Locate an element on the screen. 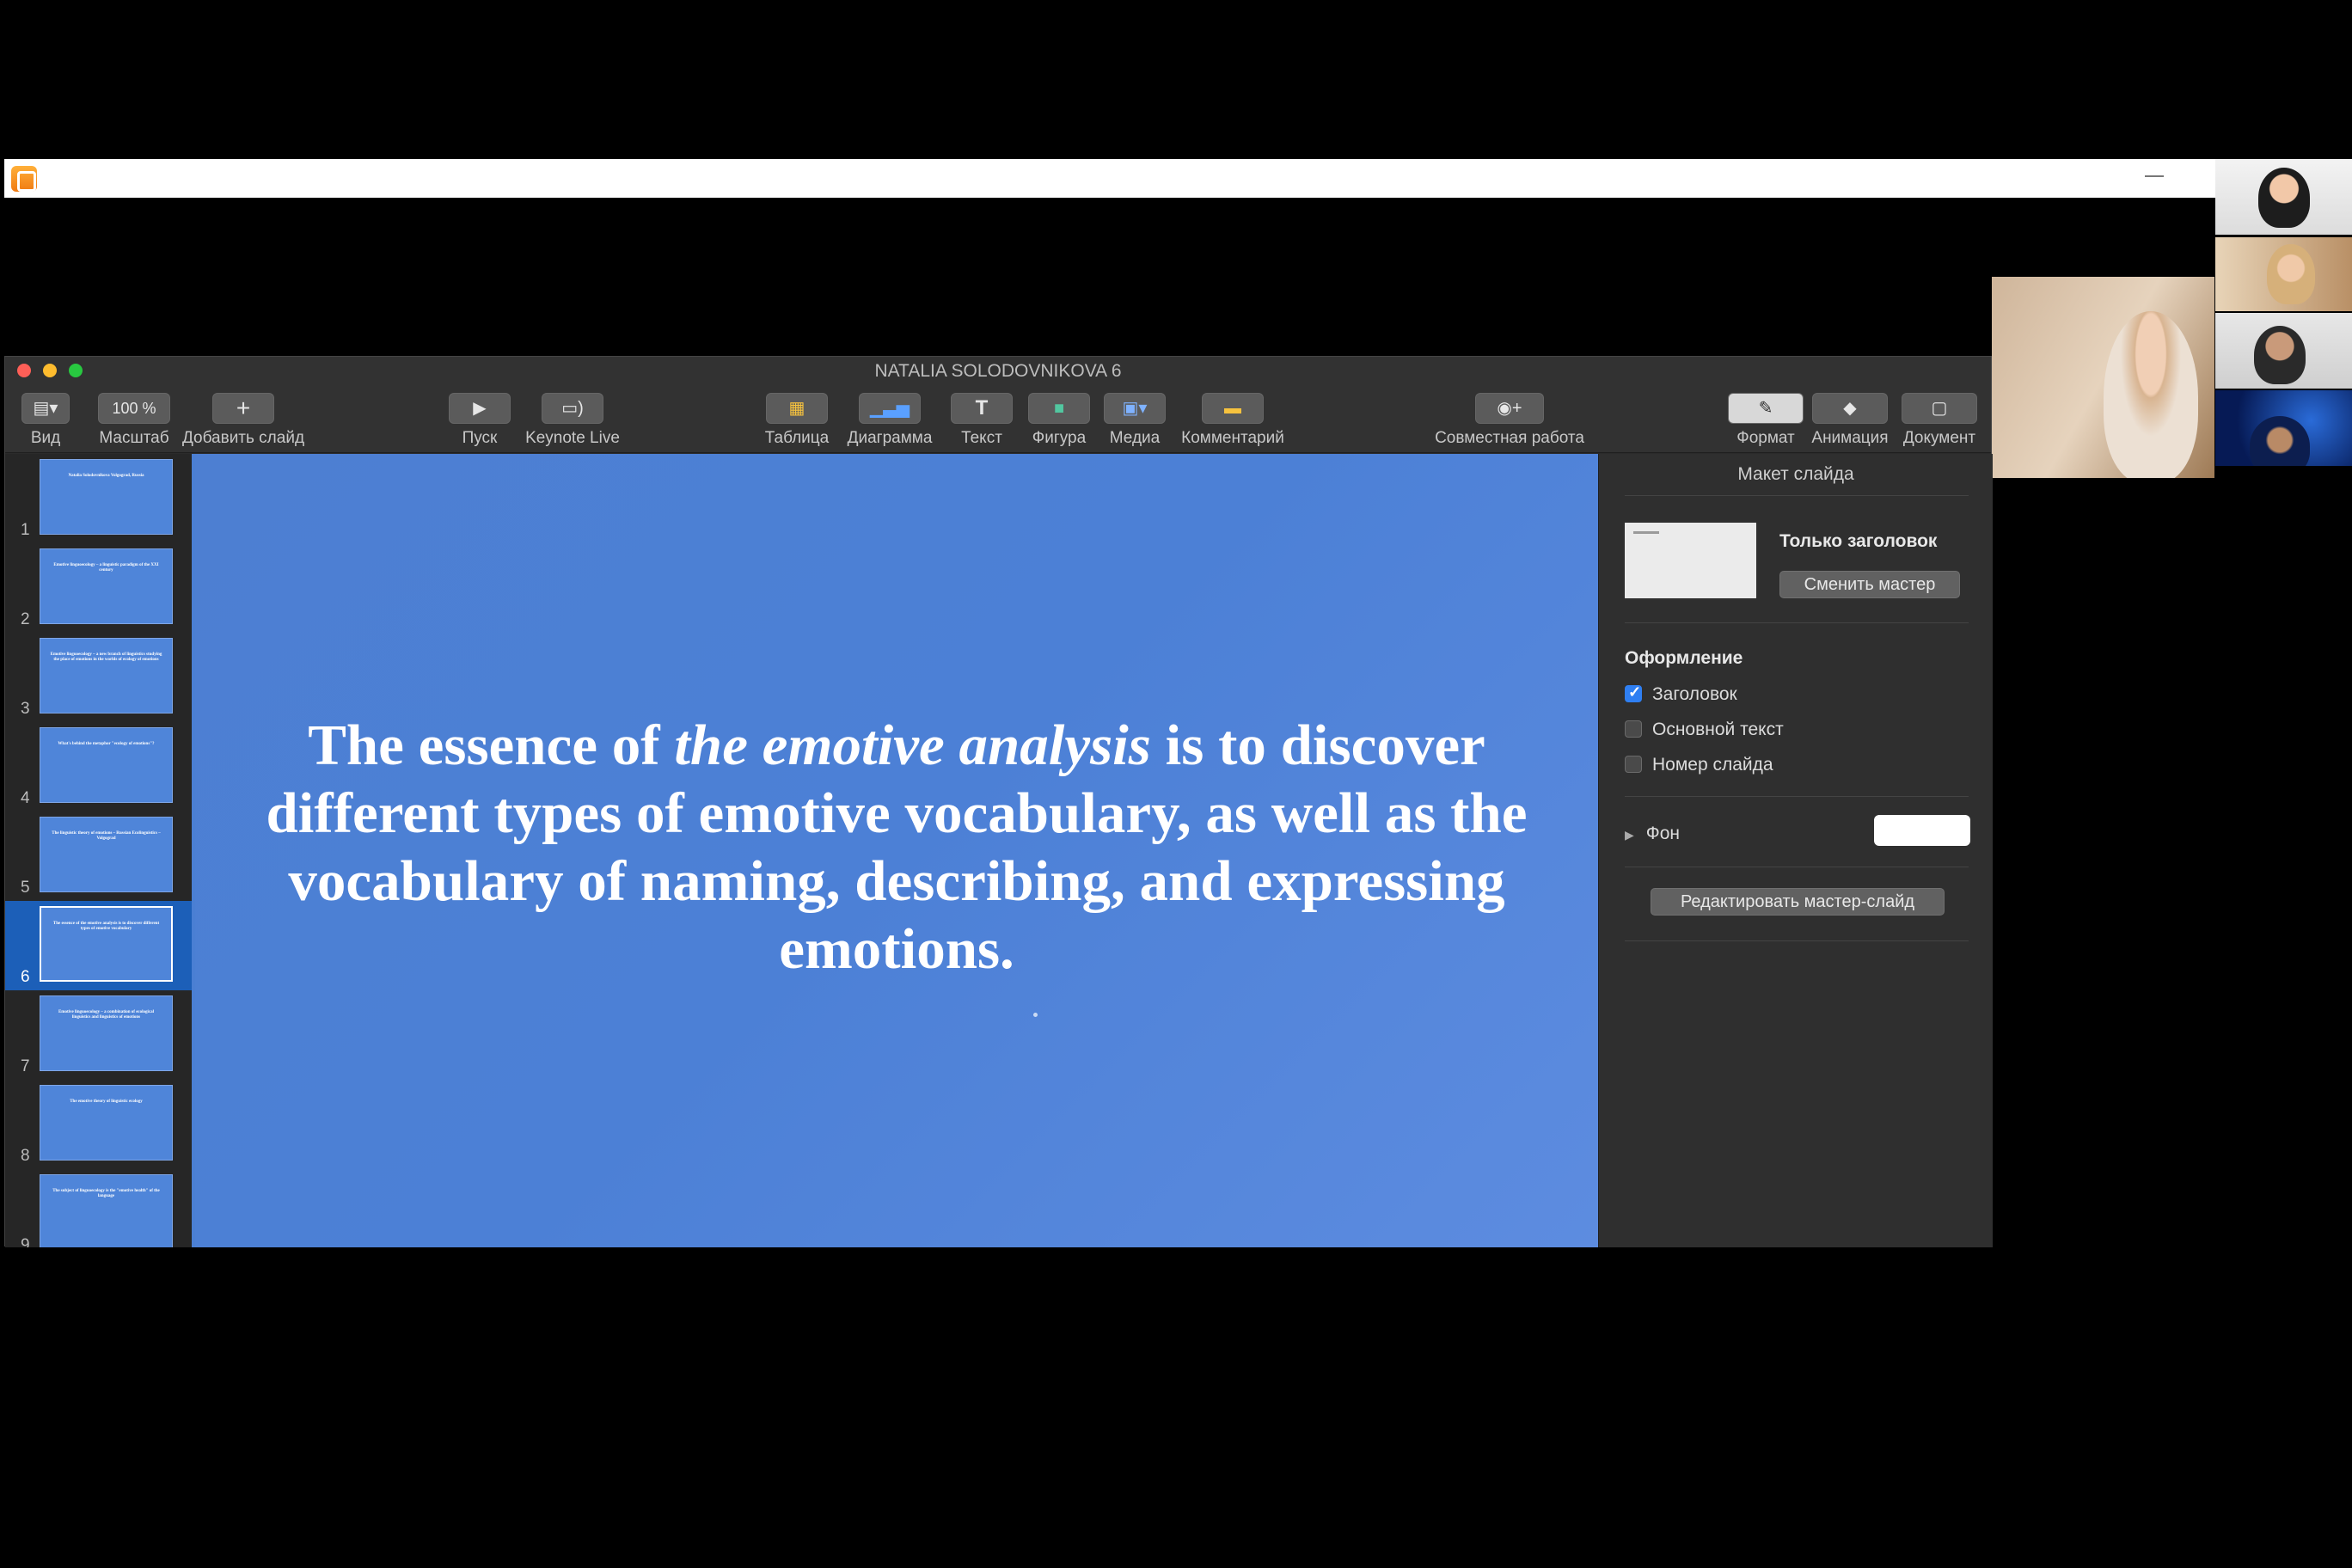 The height and width of the screenshot is (1568, 2352). slide-number: 7 is located at coordinates (25, 1066).